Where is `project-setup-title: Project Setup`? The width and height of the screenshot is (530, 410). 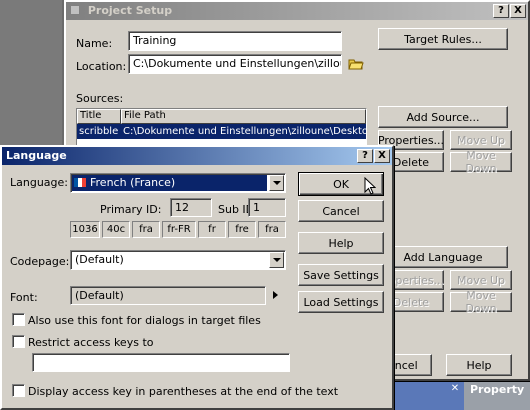
project-setup-title: Project Setup is located at coordinates (130, 10).